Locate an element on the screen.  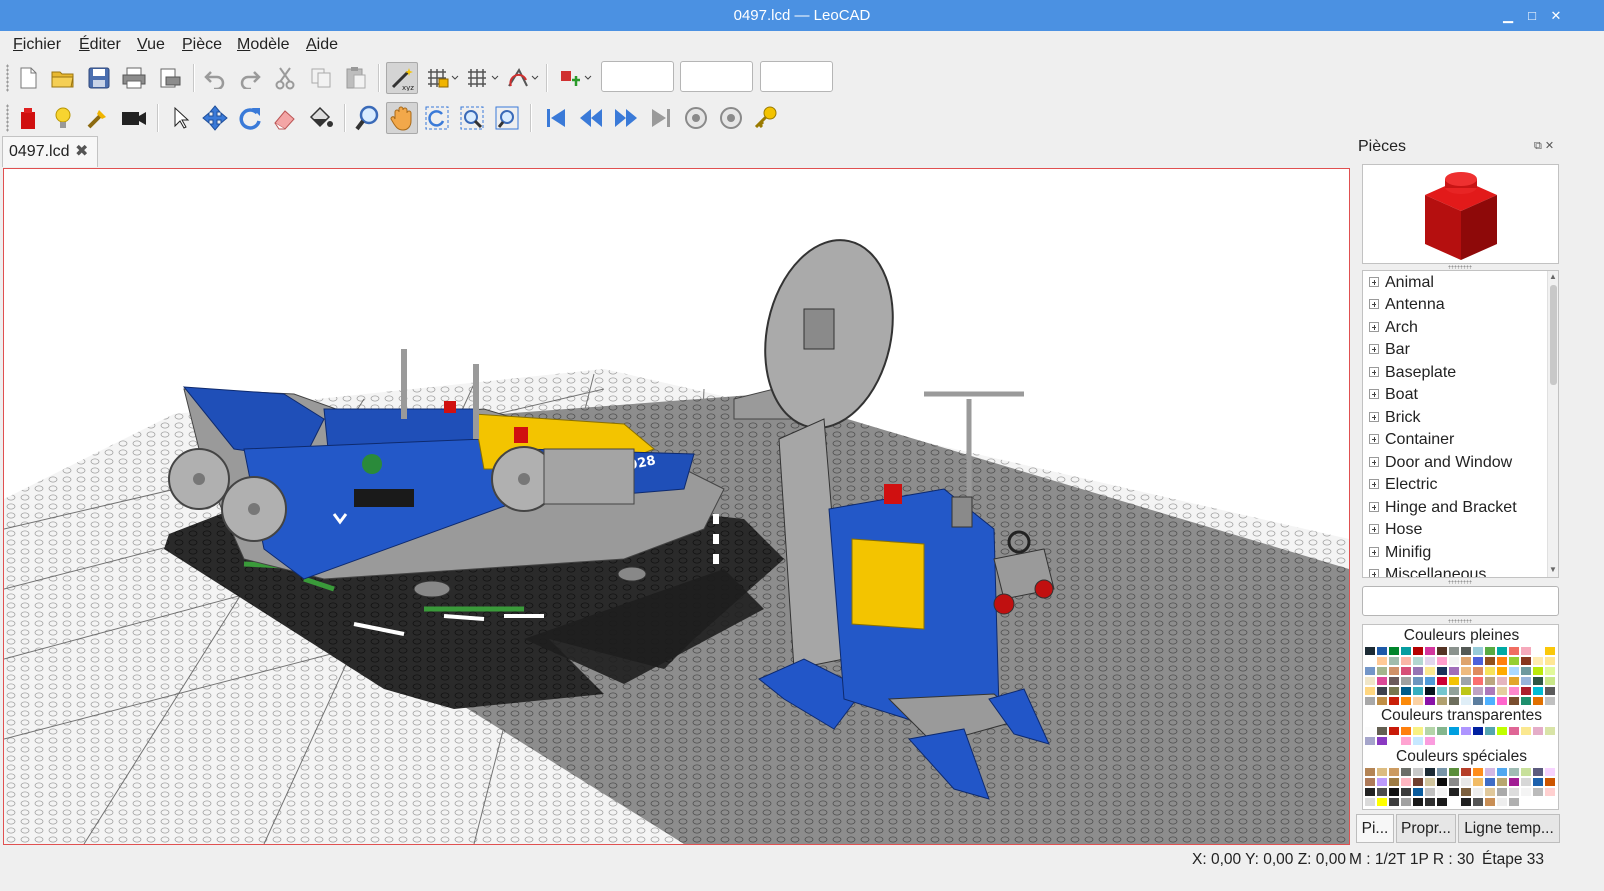
insert-brick-button is located at coordinates (28, 118).